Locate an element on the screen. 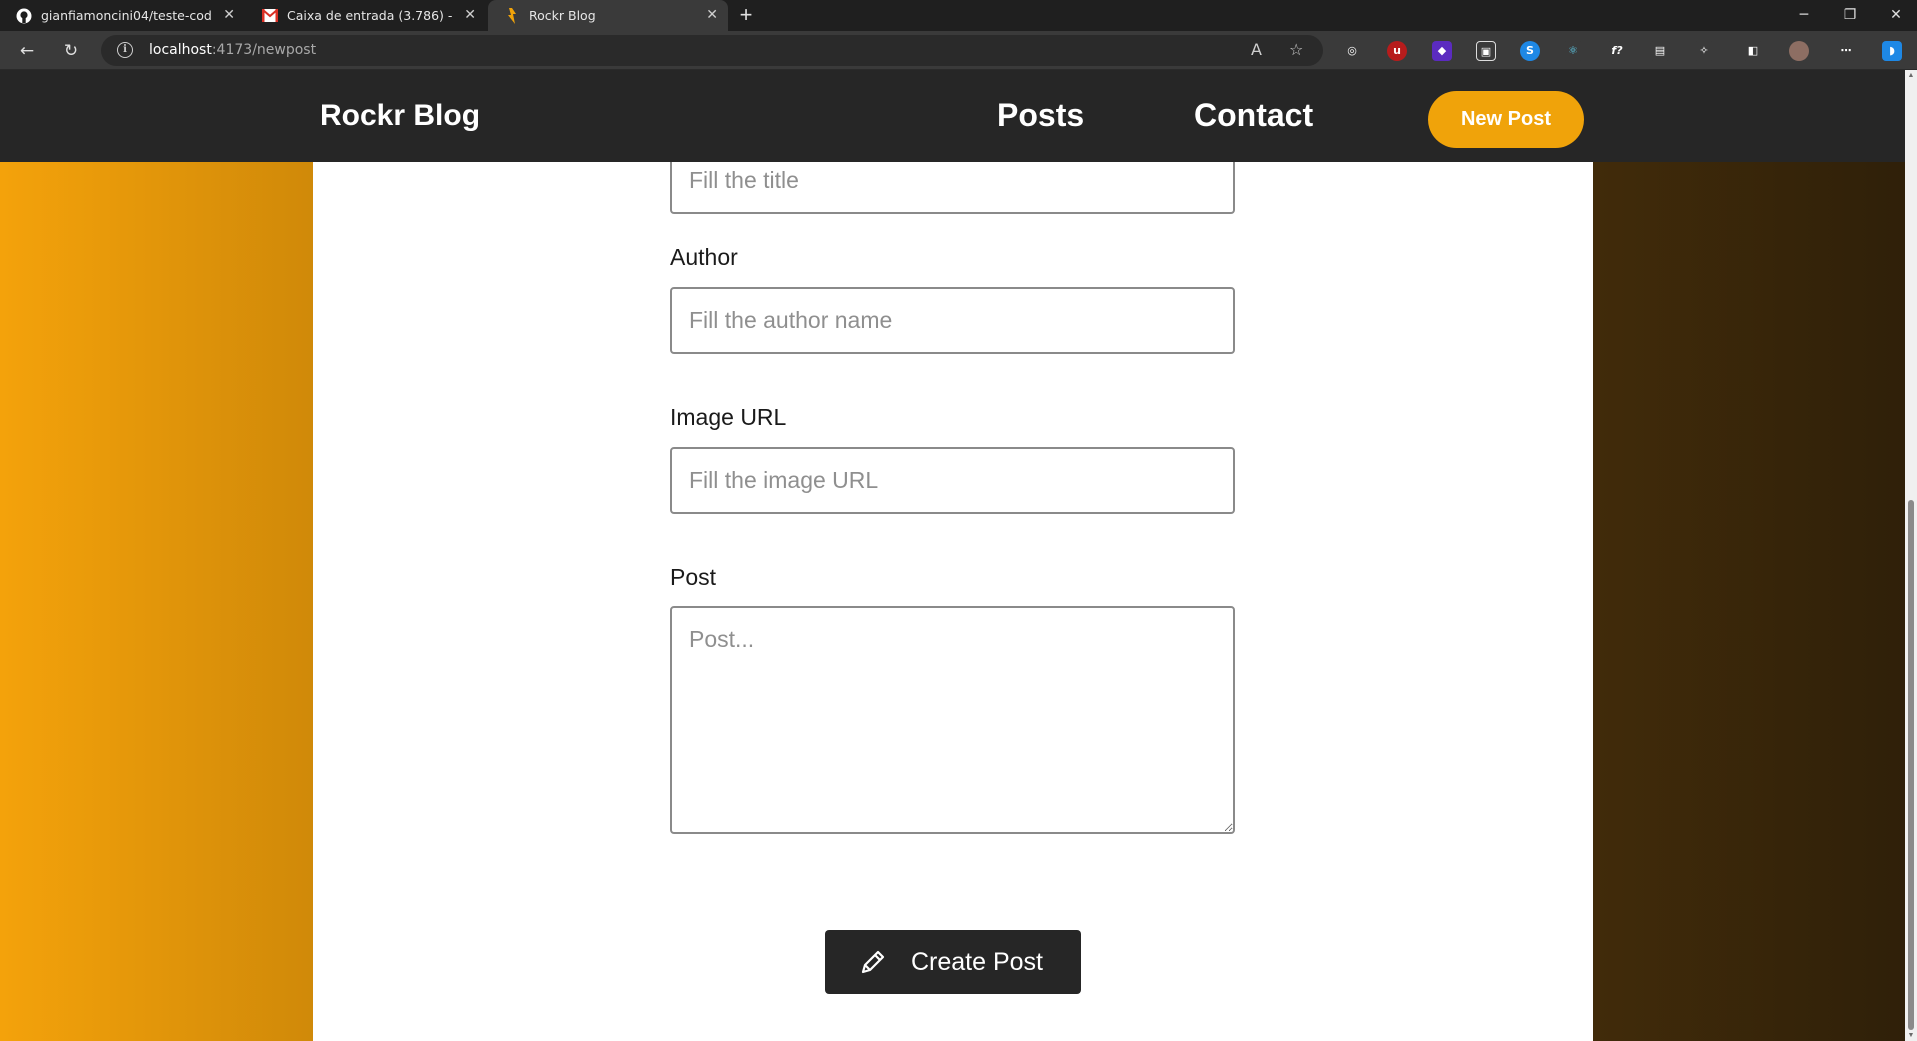 The width and height of the screenshot is (1917, 1041). back-icon: ← is located at coordinates (27, 51).